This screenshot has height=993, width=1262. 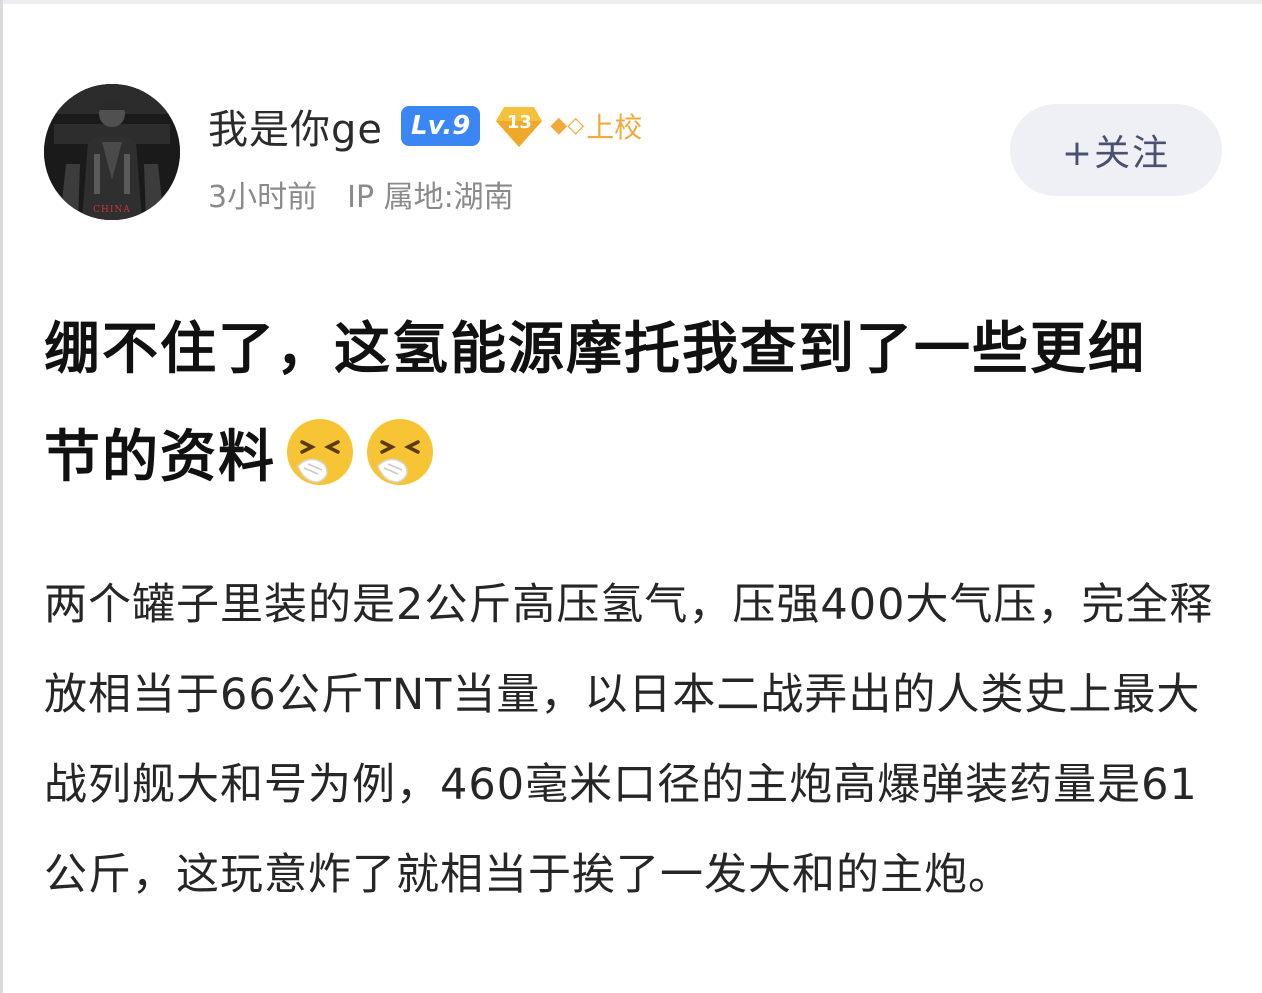 What do you see at coordinates (1116, 150) in the screenshot?
I see `follow-button: +关注` at bounding box center [1116, 150].